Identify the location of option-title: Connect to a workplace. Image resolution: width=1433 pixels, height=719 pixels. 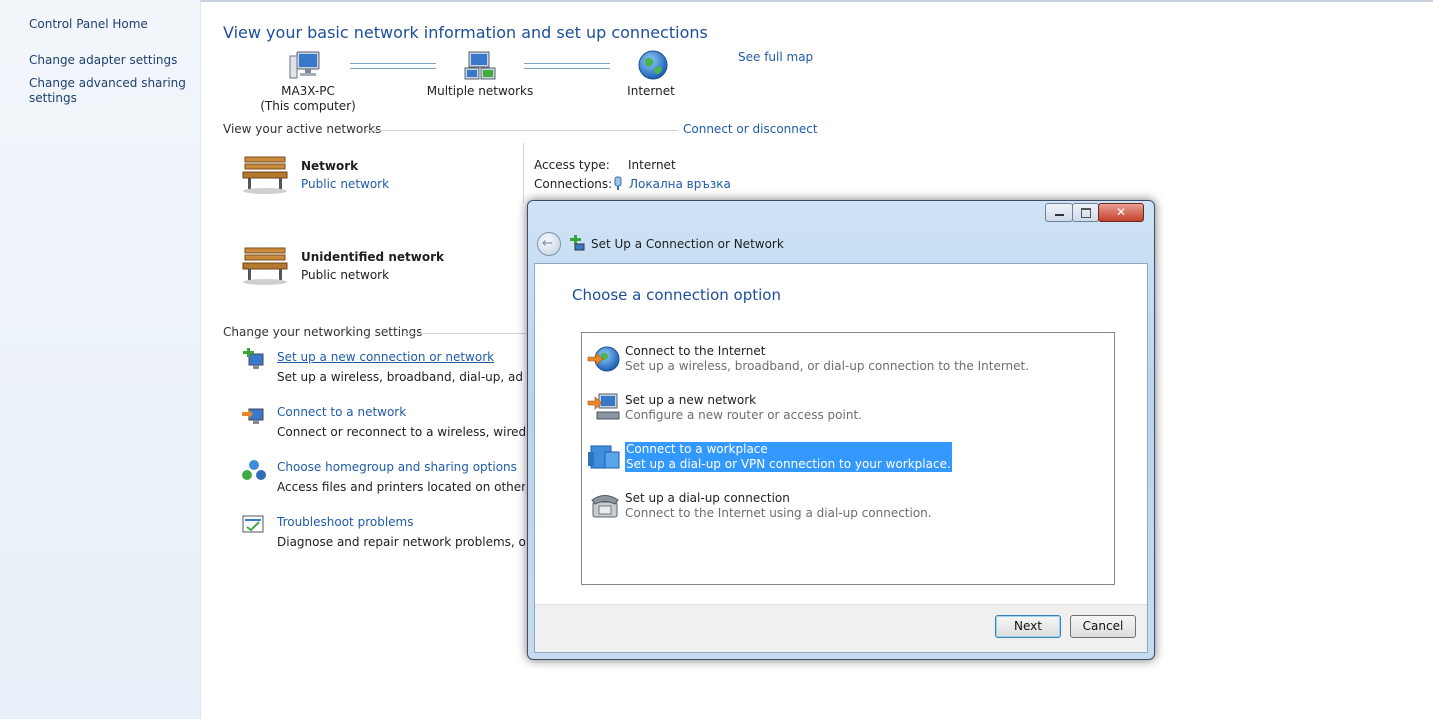
(697, 449).